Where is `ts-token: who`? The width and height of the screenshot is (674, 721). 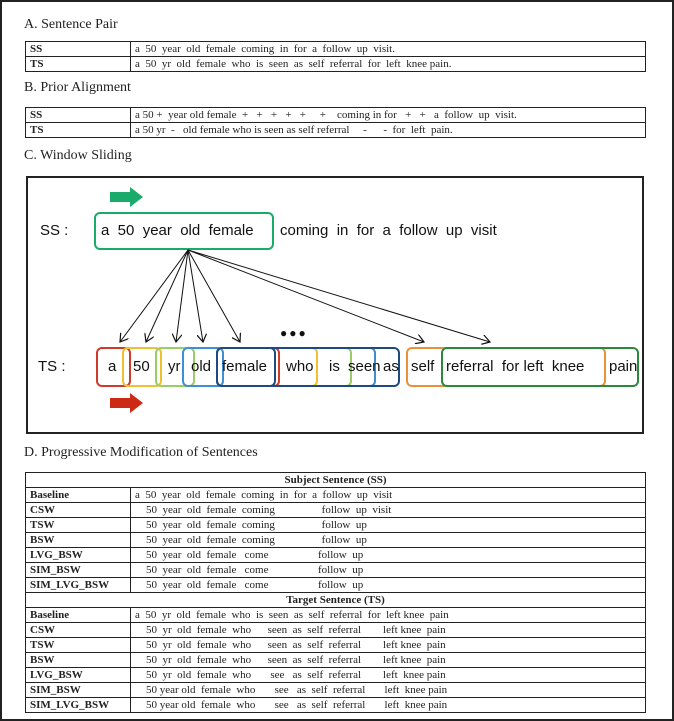
ts-token: who is located at coordinates (300, 366).